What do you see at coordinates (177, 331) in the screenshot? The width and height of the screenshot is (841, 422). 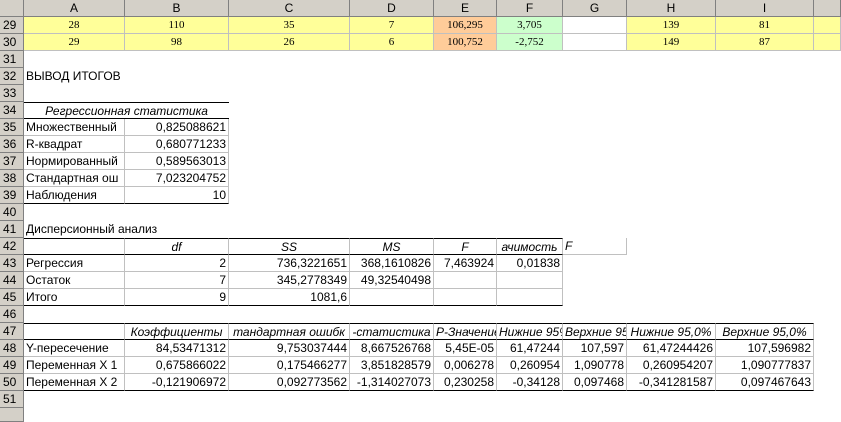 I see `coef-header: Коэффициенты` at bounding box center [177, 331].